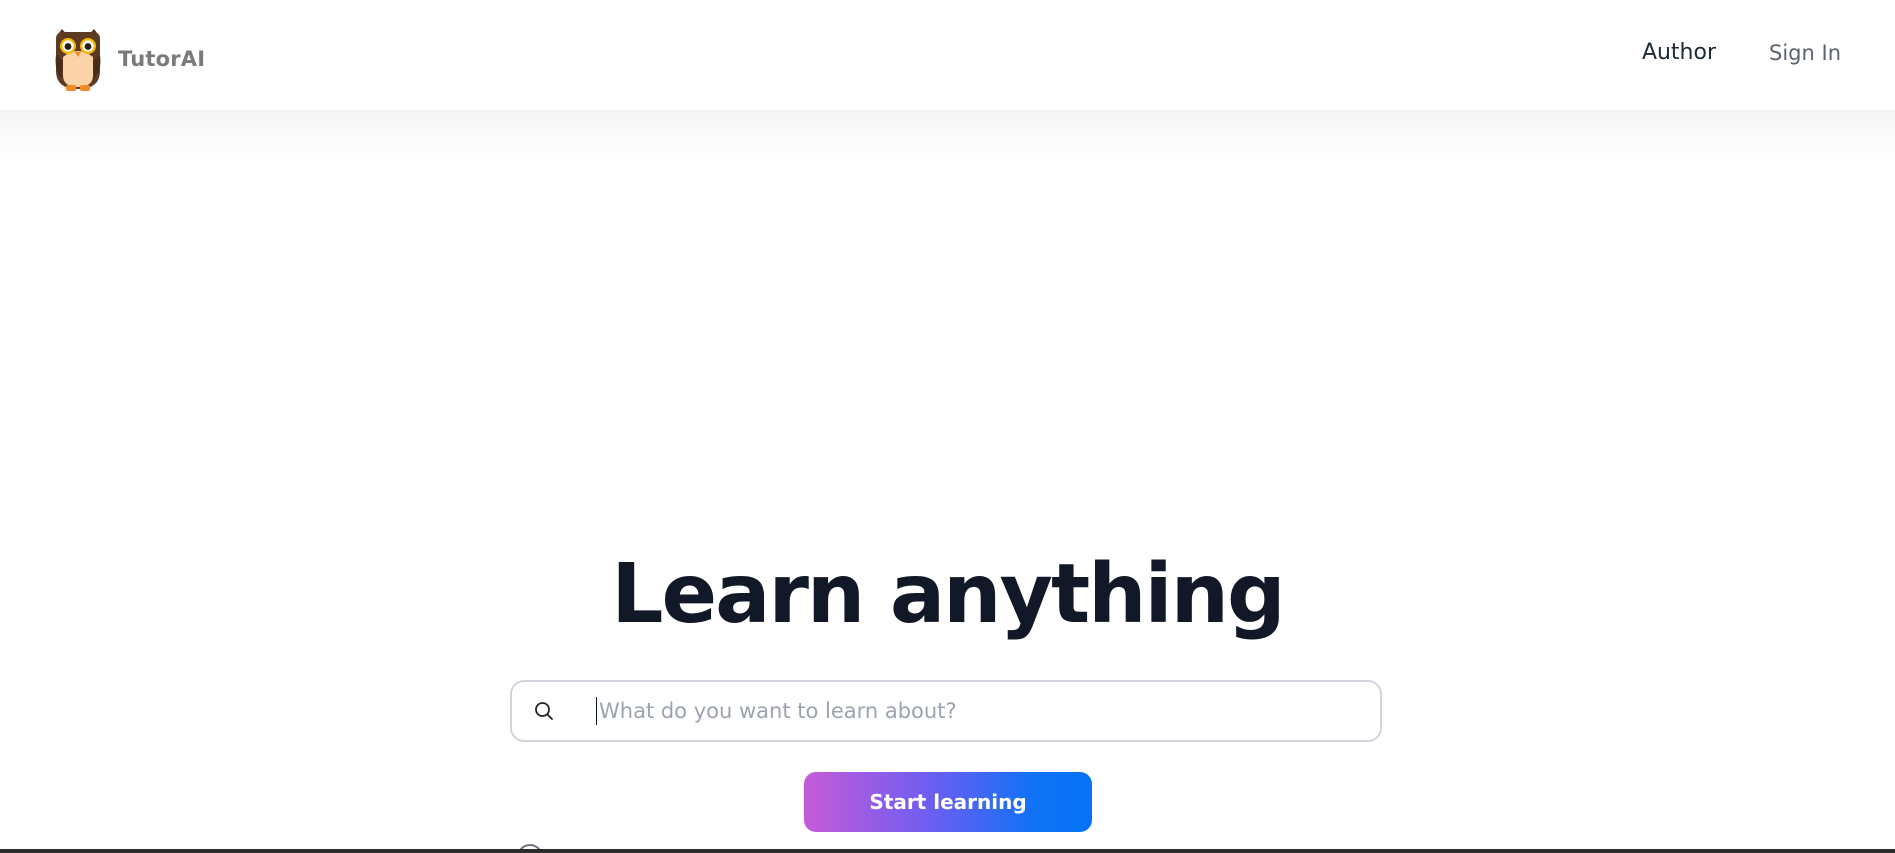 Image resolution: width=1895 pixels, height=853 pixels. I want to click on brand-home-link: TutorAI, so click(128, 59).